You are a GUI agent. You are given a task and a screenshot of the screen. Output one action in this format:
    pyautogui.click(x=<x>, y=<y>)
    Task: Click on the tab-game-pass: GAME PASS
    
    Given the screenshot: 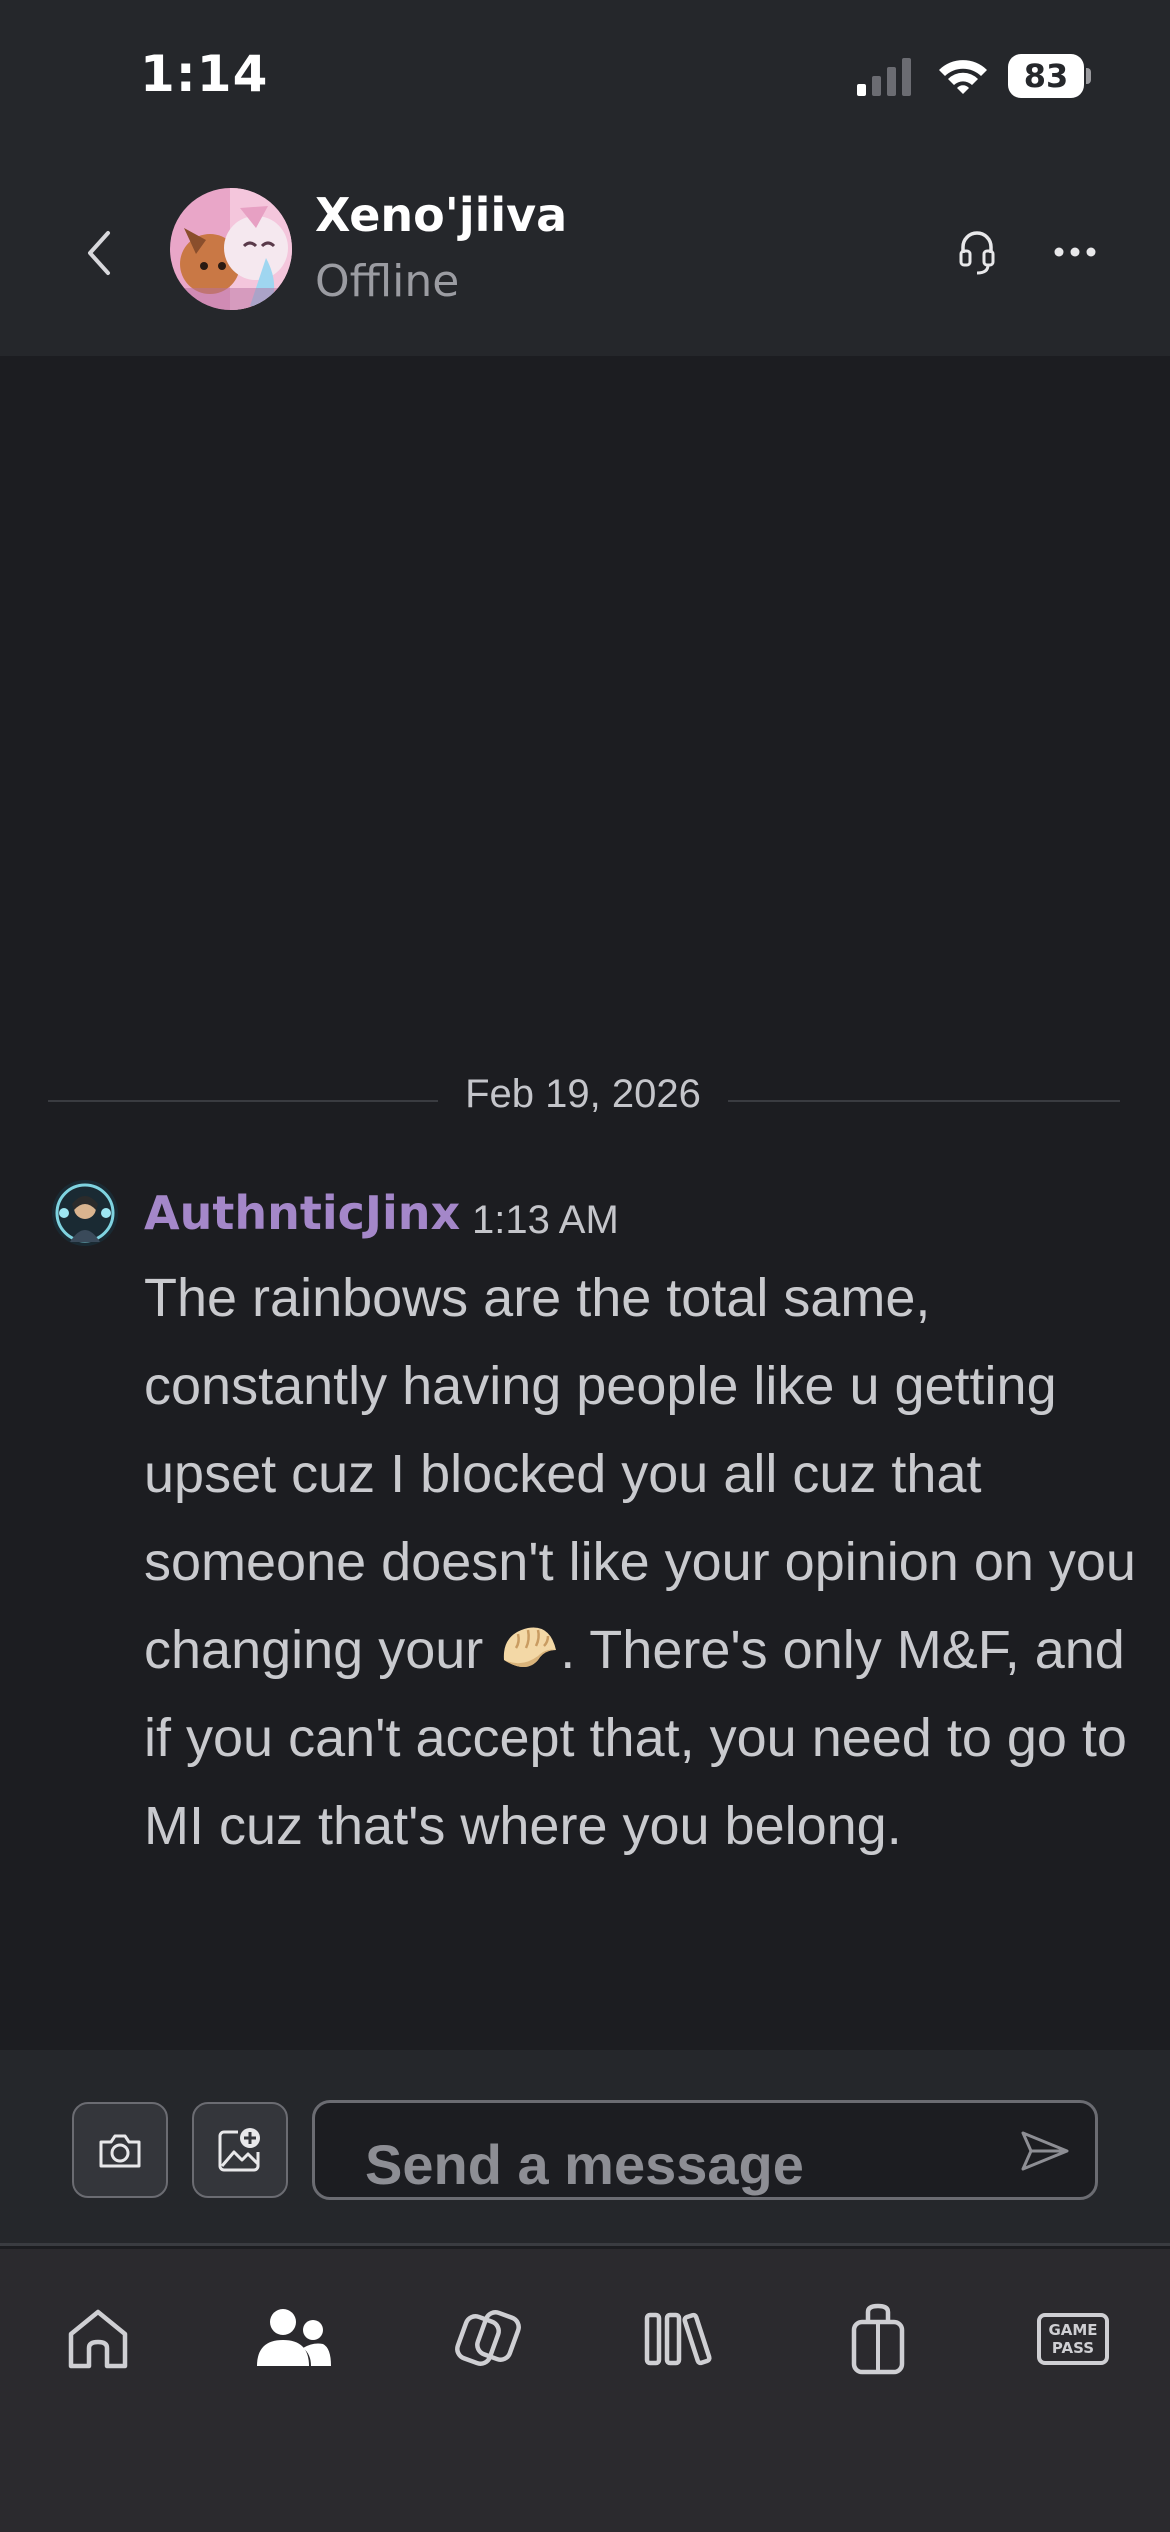 What is the action you would take?
    pyautogui.click(x=1073, y=2339)
    